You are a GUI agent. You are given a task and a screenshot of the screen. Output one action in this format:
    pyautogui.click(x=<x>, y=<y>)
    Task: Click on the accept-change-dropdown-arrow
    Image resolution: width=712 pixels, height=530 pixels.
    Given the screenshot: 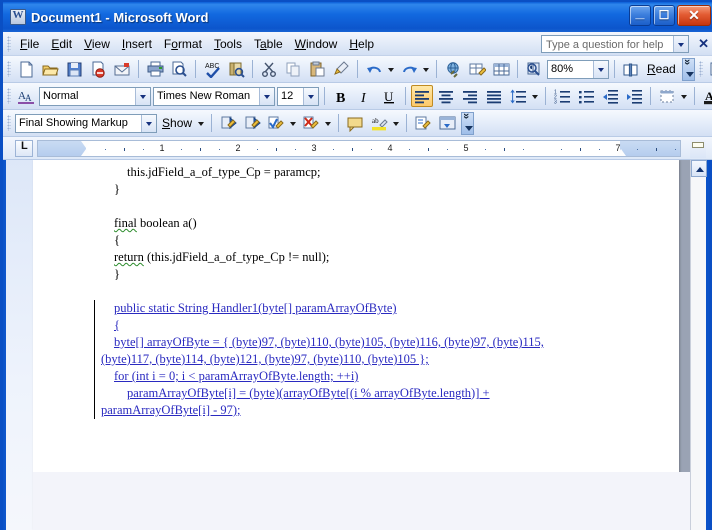 What is the action you would take?
    pyautogui.click(x=293, y=123)
    